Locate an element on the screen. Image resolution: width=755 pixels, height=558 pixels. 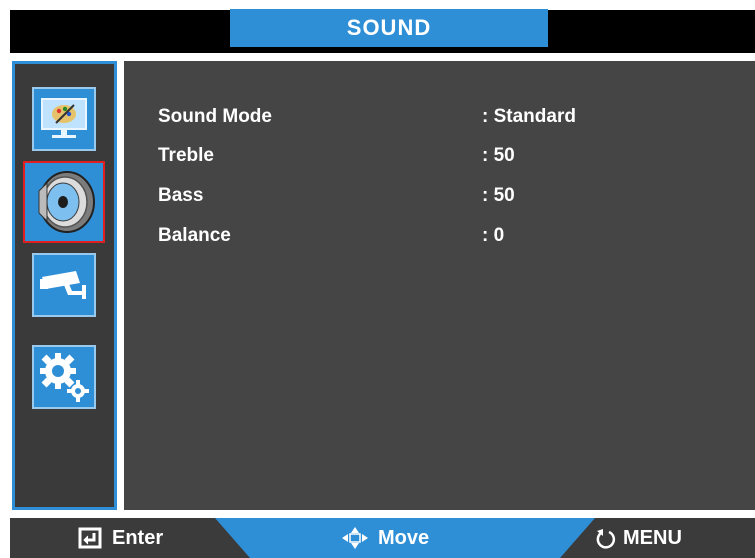
picture-icon is located at coordinates (64, 118).